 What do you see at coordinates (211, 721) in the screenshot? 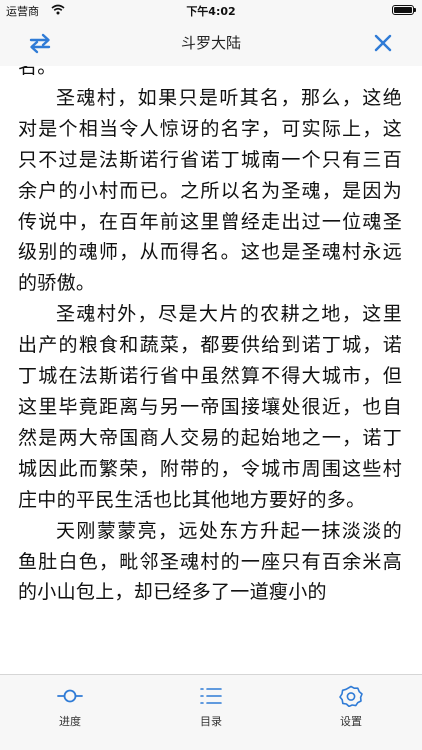
I see `tab-toc-label: 目录` at bounding box center [211, 721].